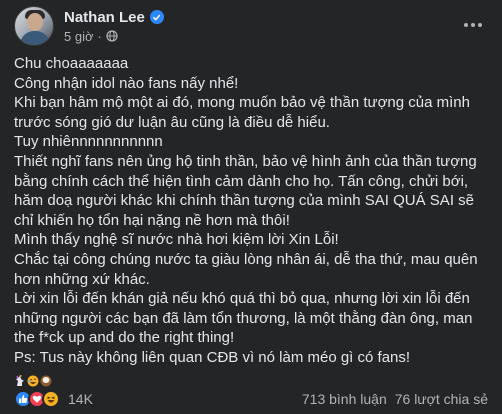 Image resolution: width=502 pixels, height=414 pixels. What do you see at coordinates (46, 379) in the screenshot?
I see `coconut-emoji-icon` at bounding box center [46, 379].